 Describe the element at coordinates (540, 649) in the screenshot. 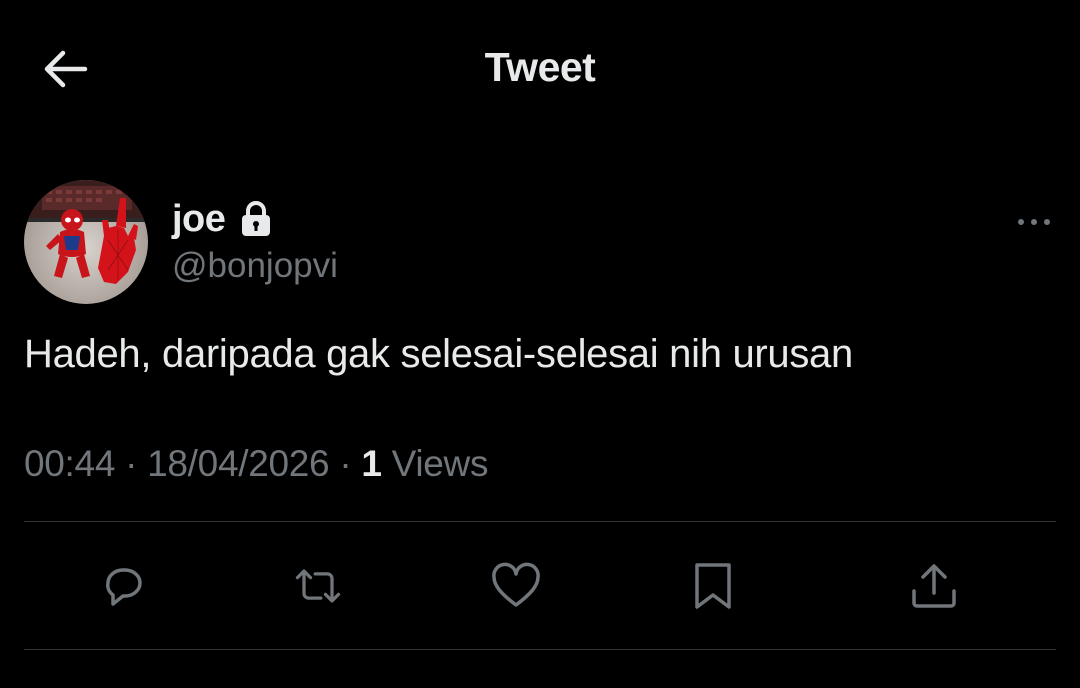

I see `divider` at that location.